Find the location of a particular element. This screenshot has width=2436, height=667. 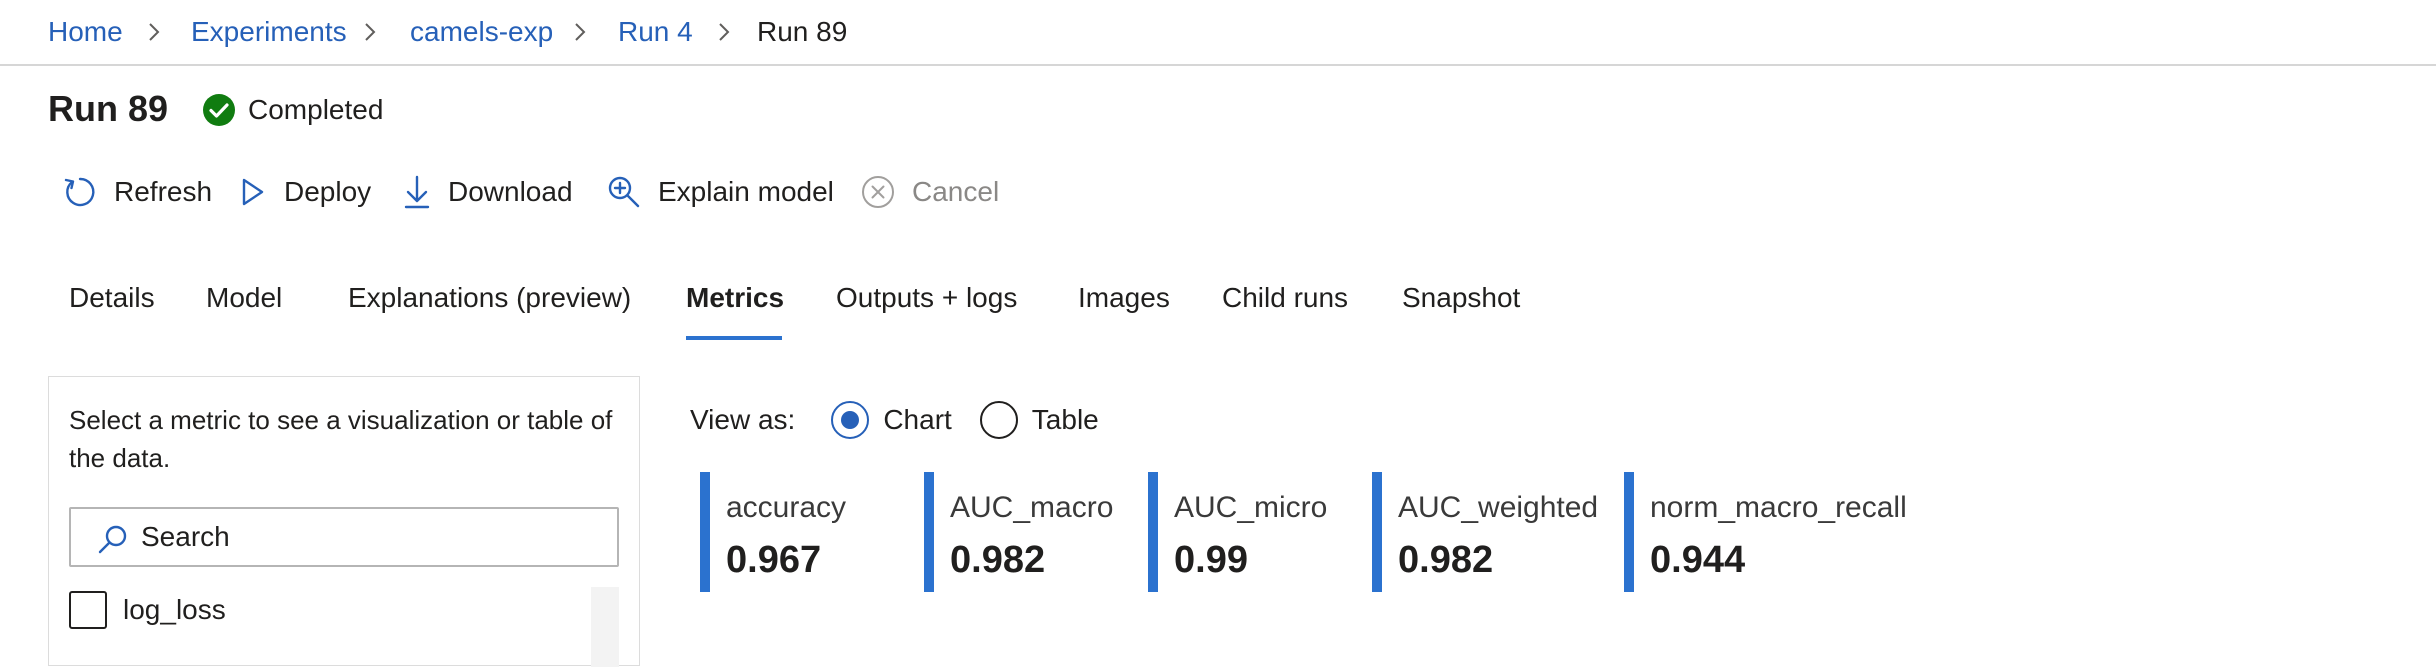

tab-model: Model is located at coordinates (244, 298).